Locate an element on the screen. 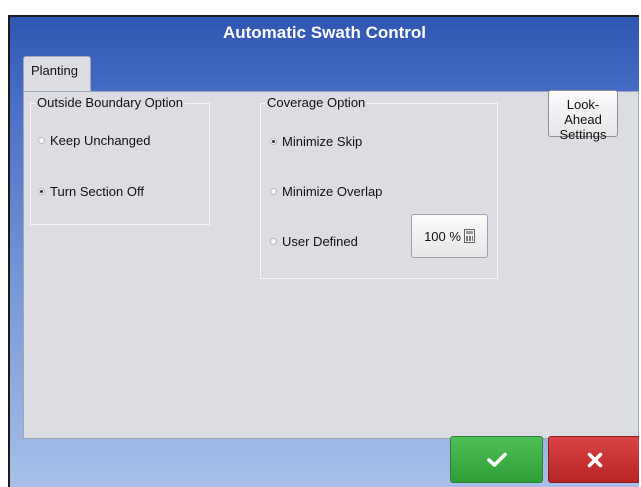 The image size is (641, 487). cancel-button is located at coordinates (593, 459).